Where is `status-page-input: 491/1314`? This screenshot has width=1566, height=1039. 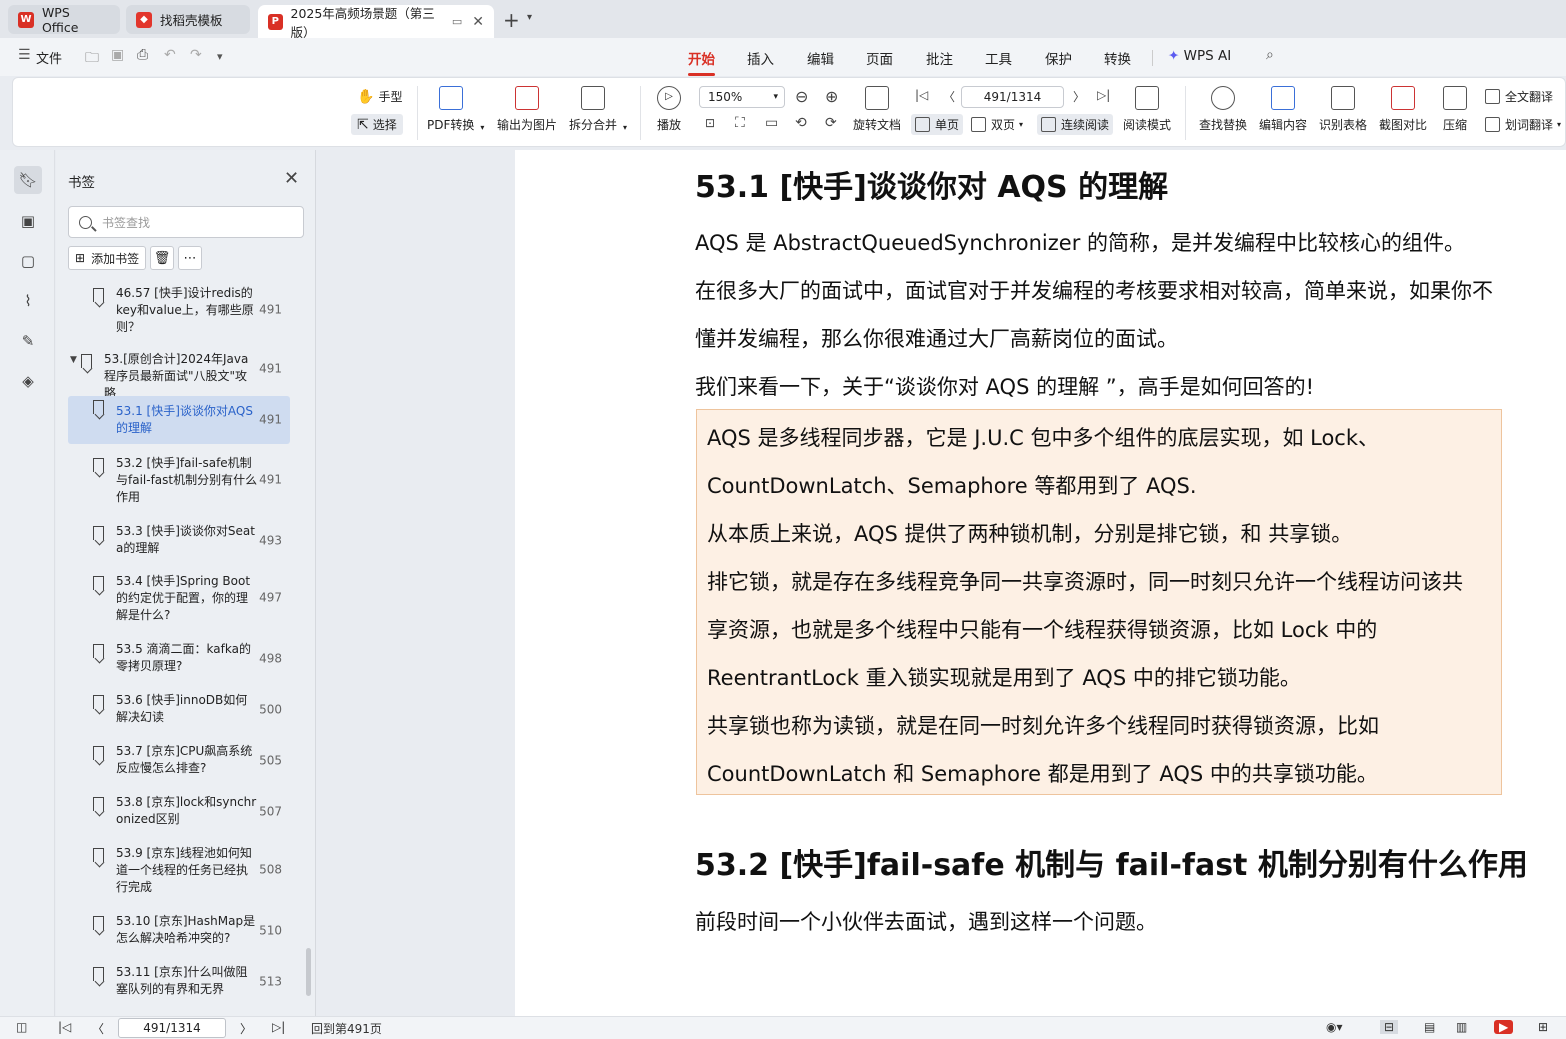
status-page-input: 491/1314 is located at coordinates (172, 1028).